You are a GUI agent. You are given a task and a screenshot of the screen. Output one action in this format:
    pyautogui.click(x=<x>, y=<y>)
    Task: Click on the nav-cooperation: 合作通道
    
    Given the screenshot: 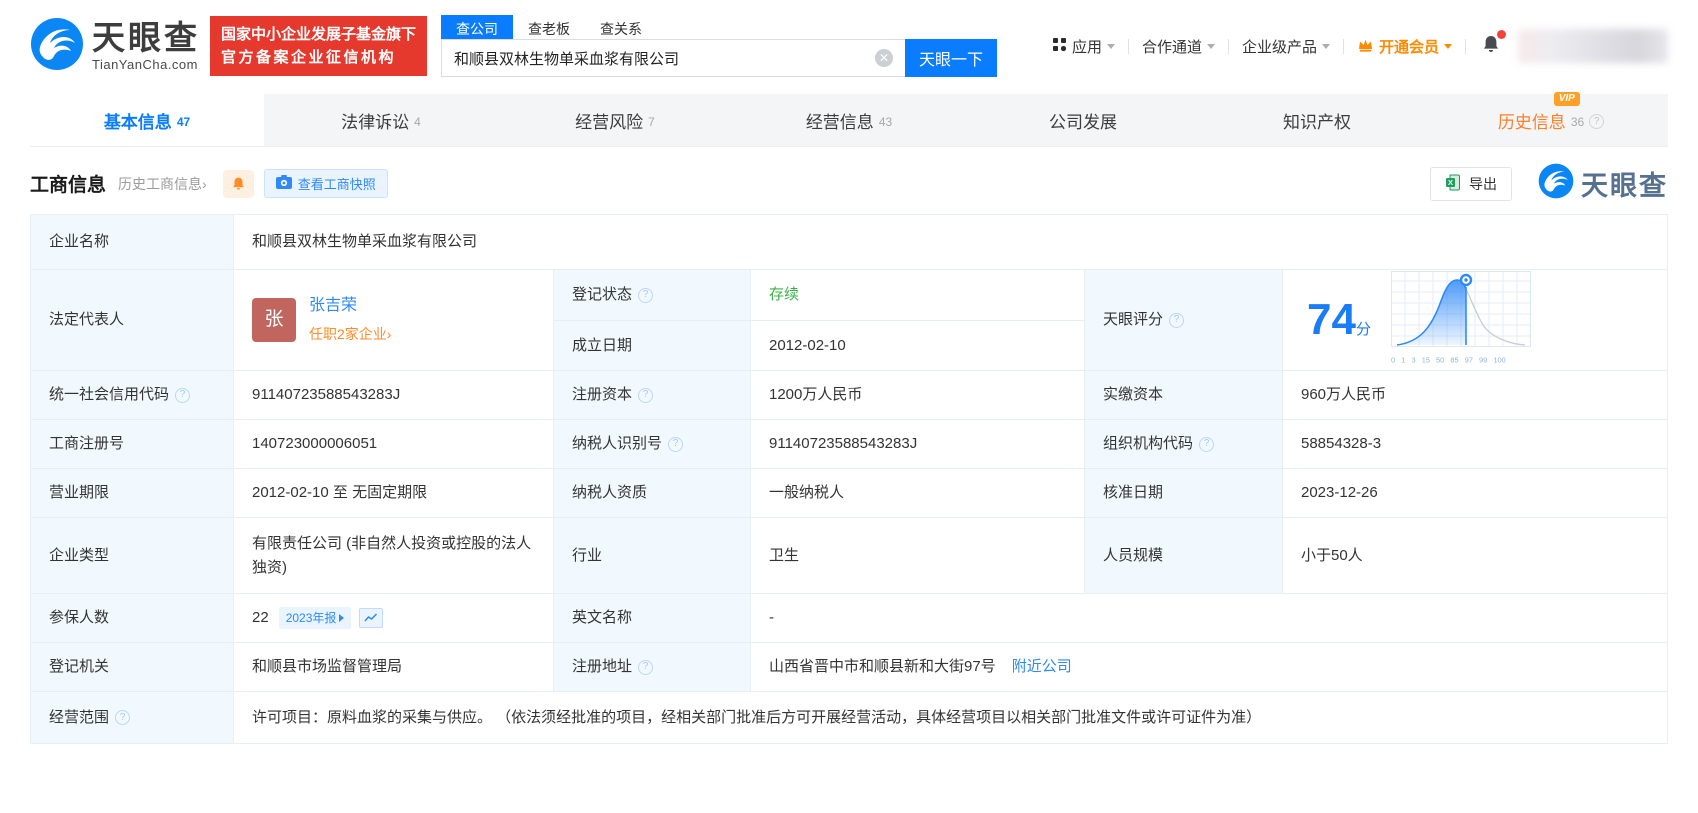 What is the action you would take?
    pyautogui.click(x=1178, y=46)
    